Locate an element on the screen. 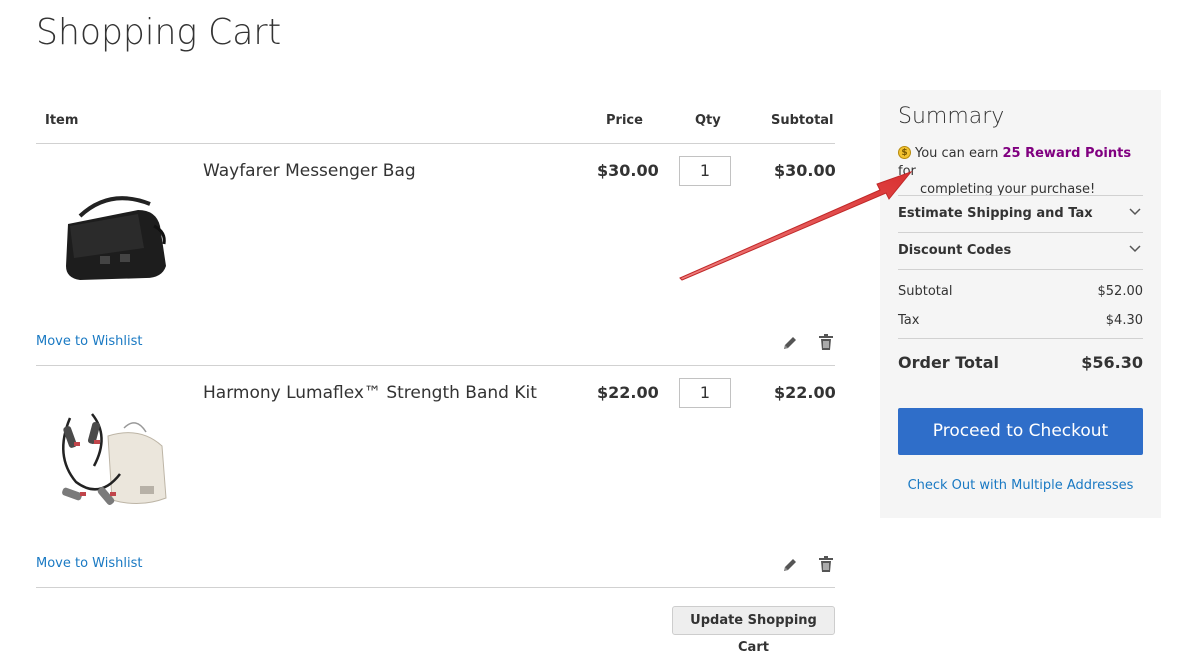 This screenshot has width=1179, height=655. estimate-shipping-toggle: Estimate Shipping and Tax is located at coordinates (1020, 213).